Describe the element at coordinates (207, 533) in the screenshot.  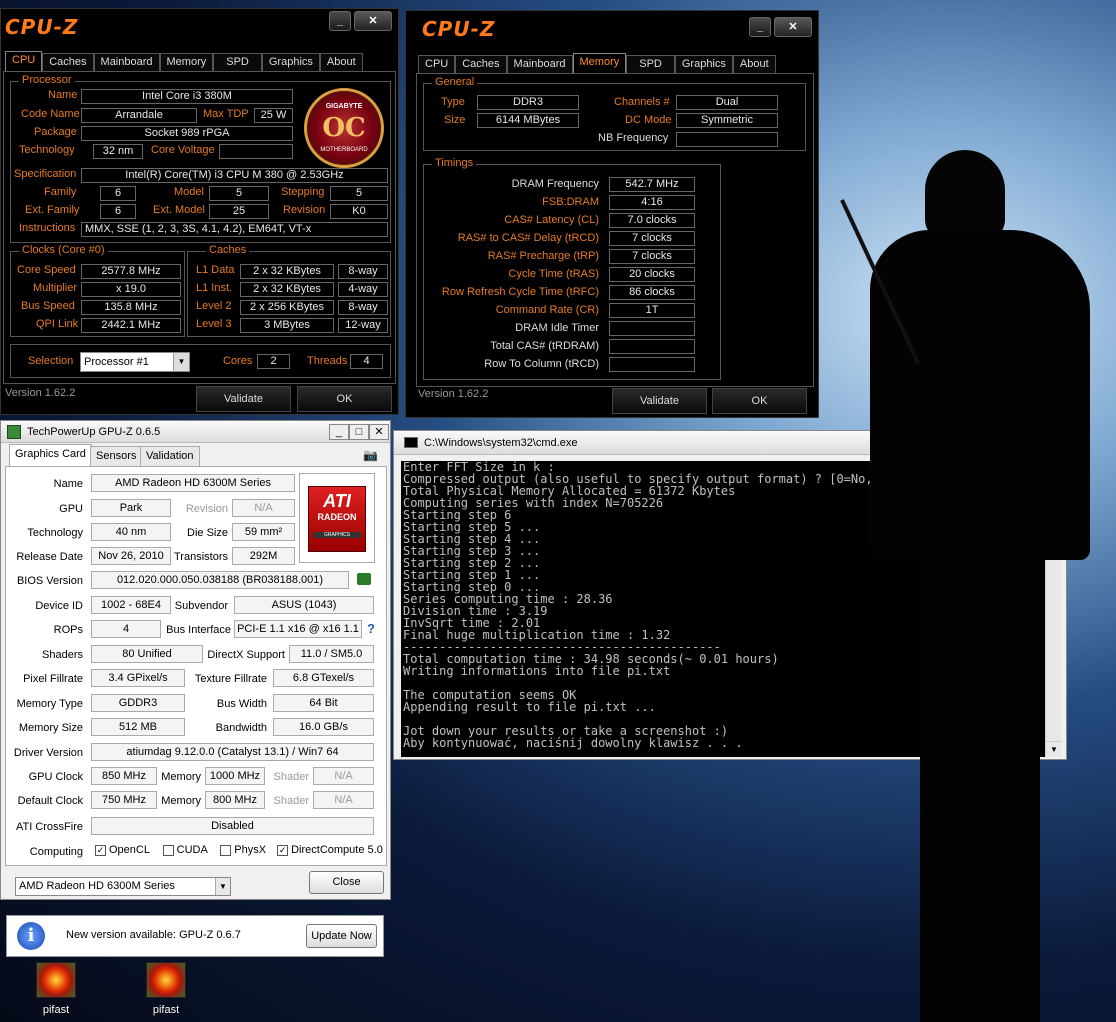
I see `diesize-label: Die Size` at that location.